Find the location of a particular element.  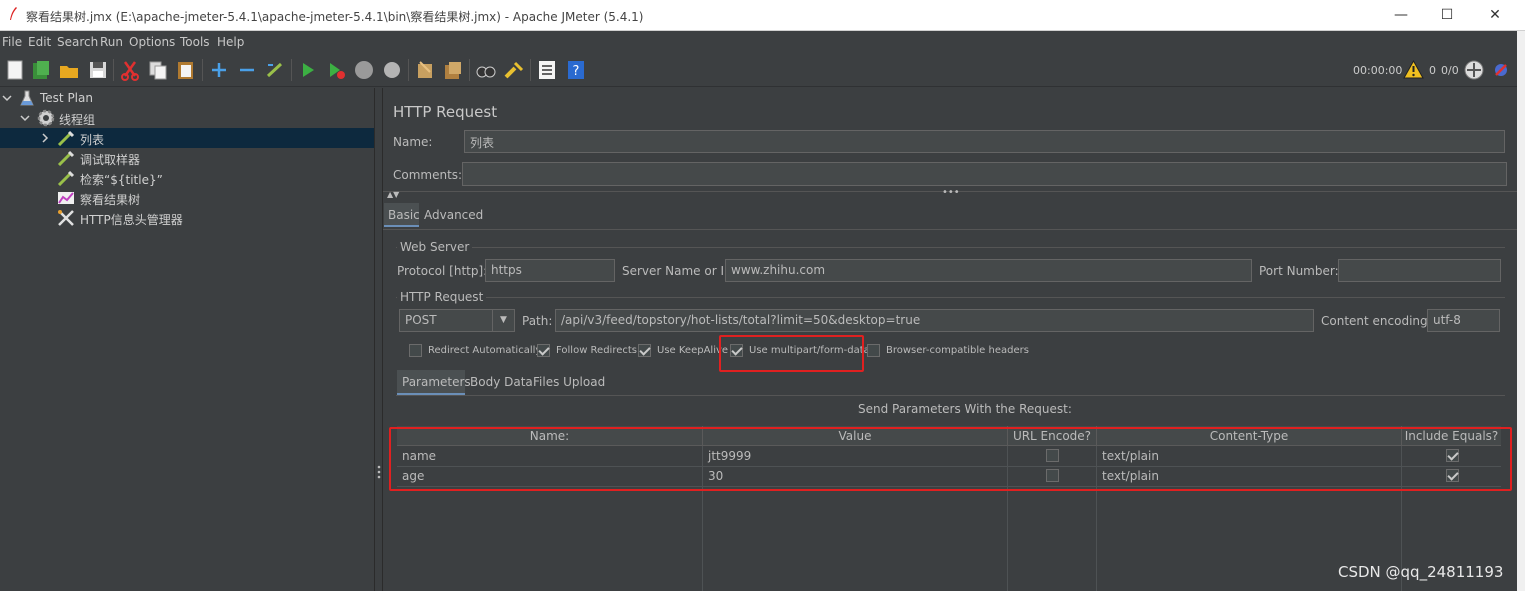

method-select: POST ▼ is located at coordinates (457, 320).